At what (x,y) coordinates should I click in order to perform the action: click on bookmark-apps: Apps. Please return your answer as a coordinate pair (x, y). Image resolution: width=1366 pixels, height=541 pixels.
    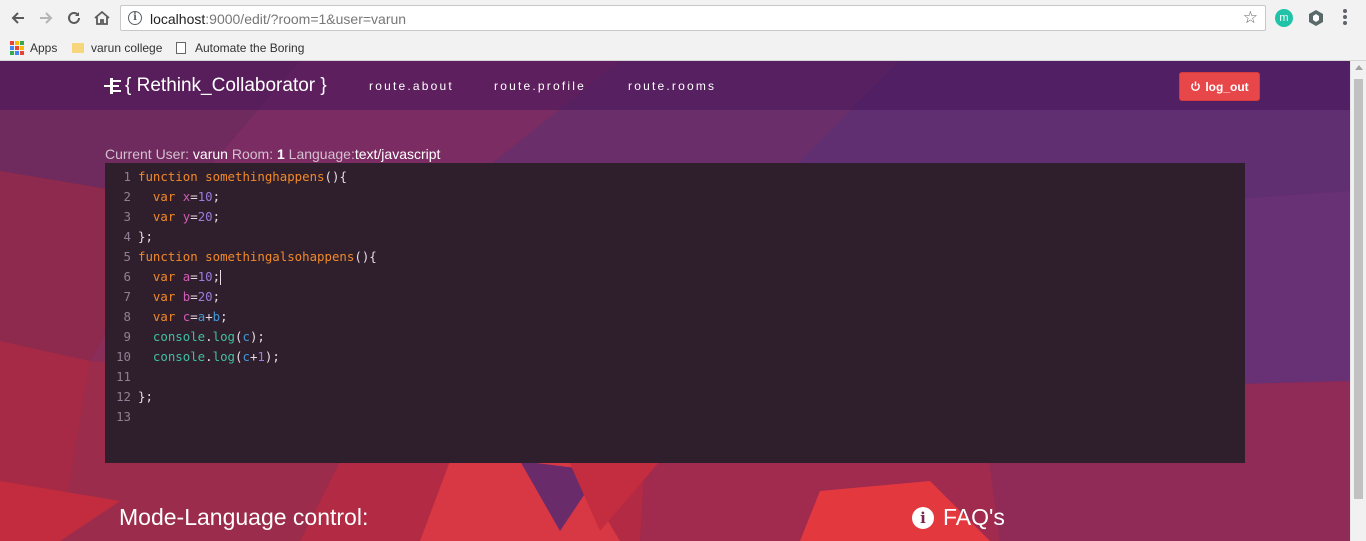
    Looking at the image, I should click on (33, 48).